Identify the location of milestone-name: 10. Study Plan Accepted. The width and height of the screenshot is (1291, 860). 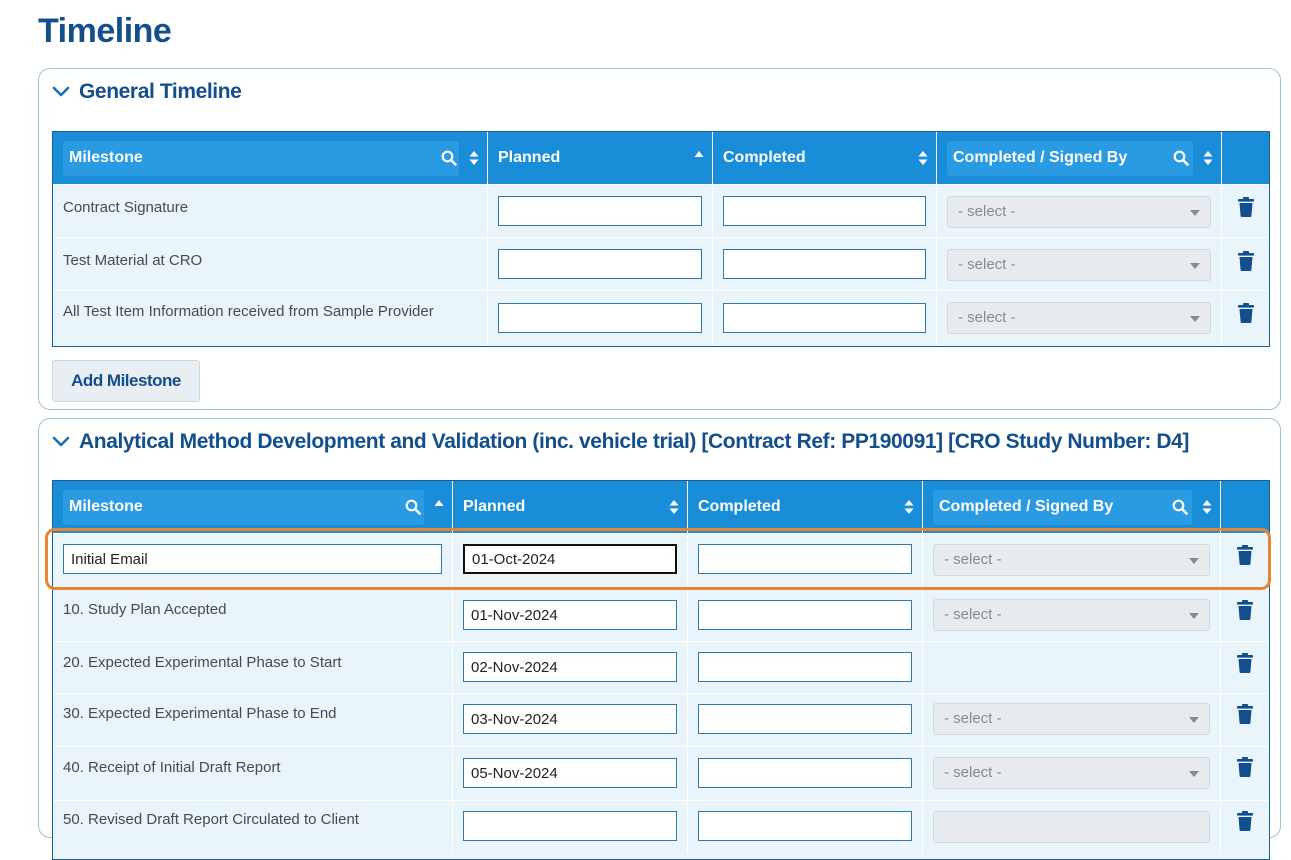
(145, 609).